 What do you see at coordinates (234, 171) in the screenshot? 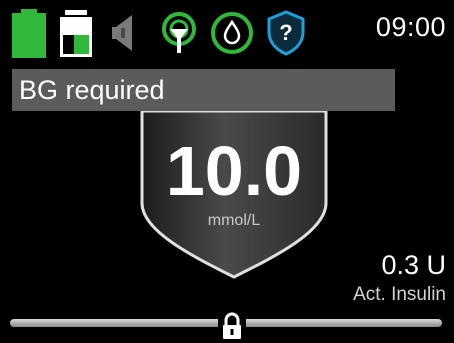
I see `glucose-value: 10.0` at bounding box center [234, 171].